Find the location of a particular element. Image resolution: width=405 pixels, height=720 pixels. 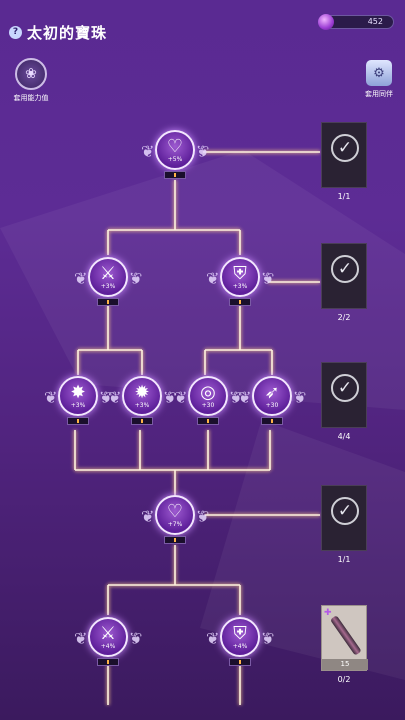

skill-node: ❦ ❦ ⚔ +3% is located at coordinates (108, 281).